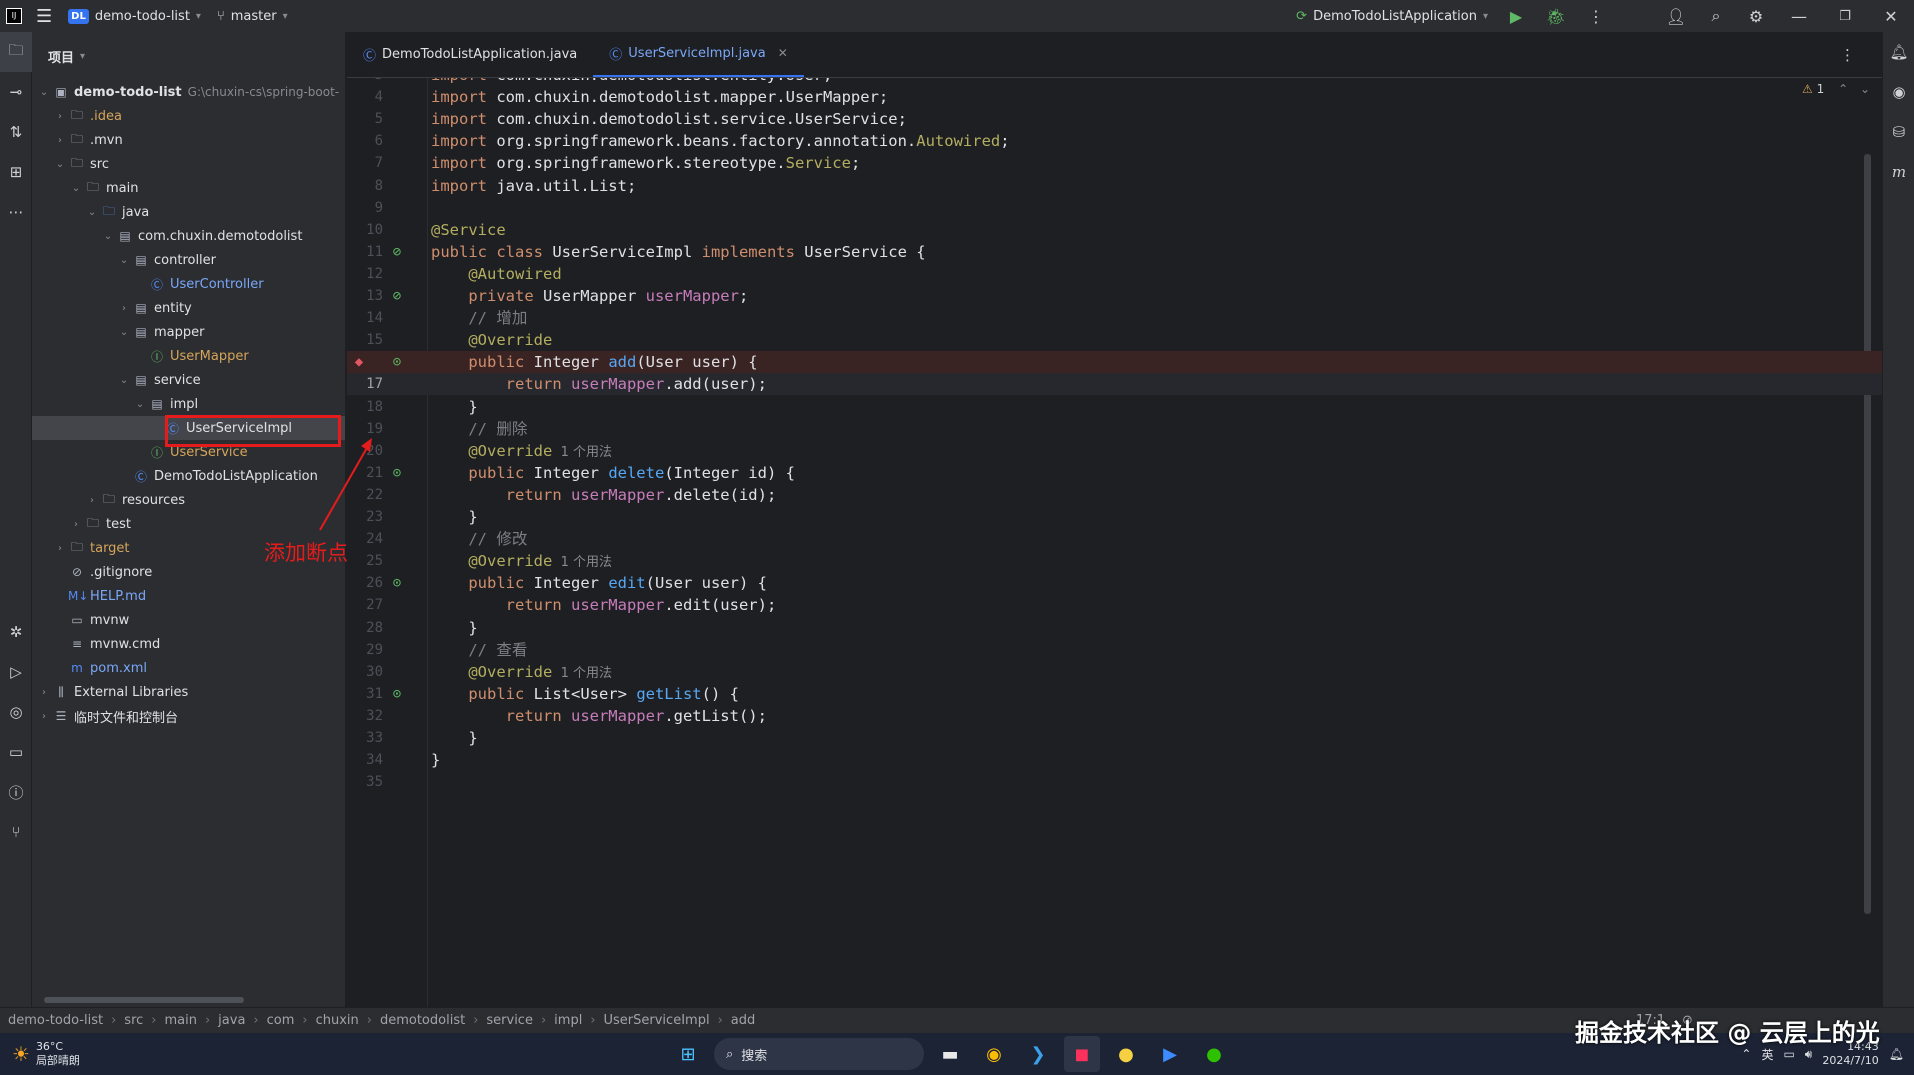 This screenshot has width=1914, height=1075. What do you see at coordinates (688, 1054) in the screenshot?
I see `start-button: ⊞` at bounding box center [688, 1054].